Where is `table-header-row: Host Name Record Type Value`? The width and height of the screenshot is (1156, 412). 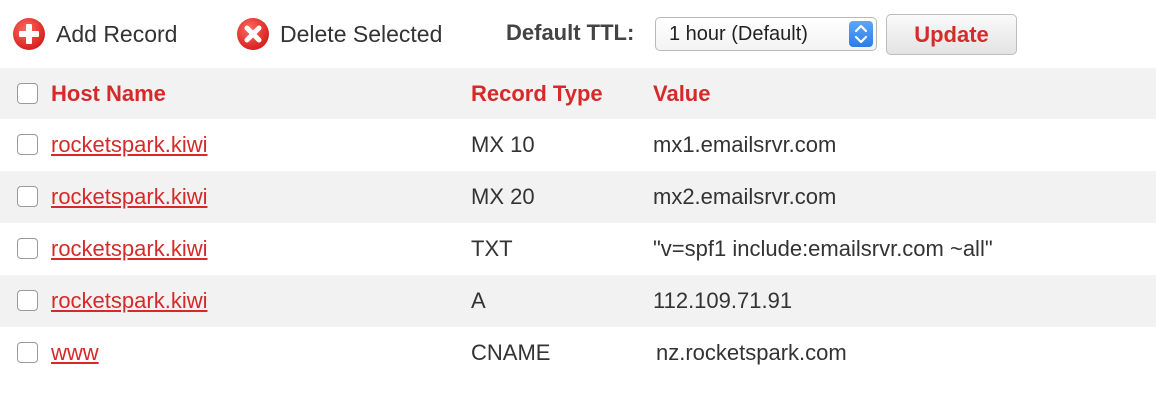 table-header-row: Host Name Record Type Value is located at coordinates (578, 93).